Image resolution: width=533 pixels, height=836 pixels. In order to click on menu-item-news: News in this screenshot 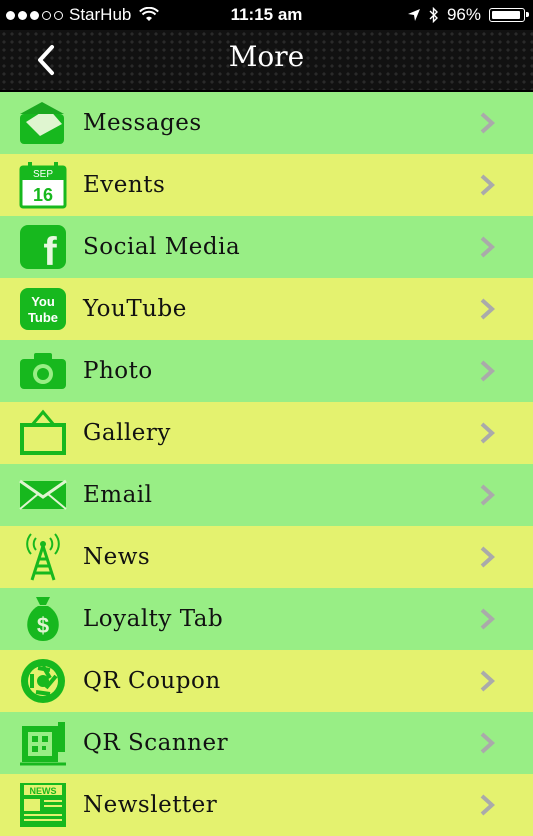, I will do `click(266, 557)`.